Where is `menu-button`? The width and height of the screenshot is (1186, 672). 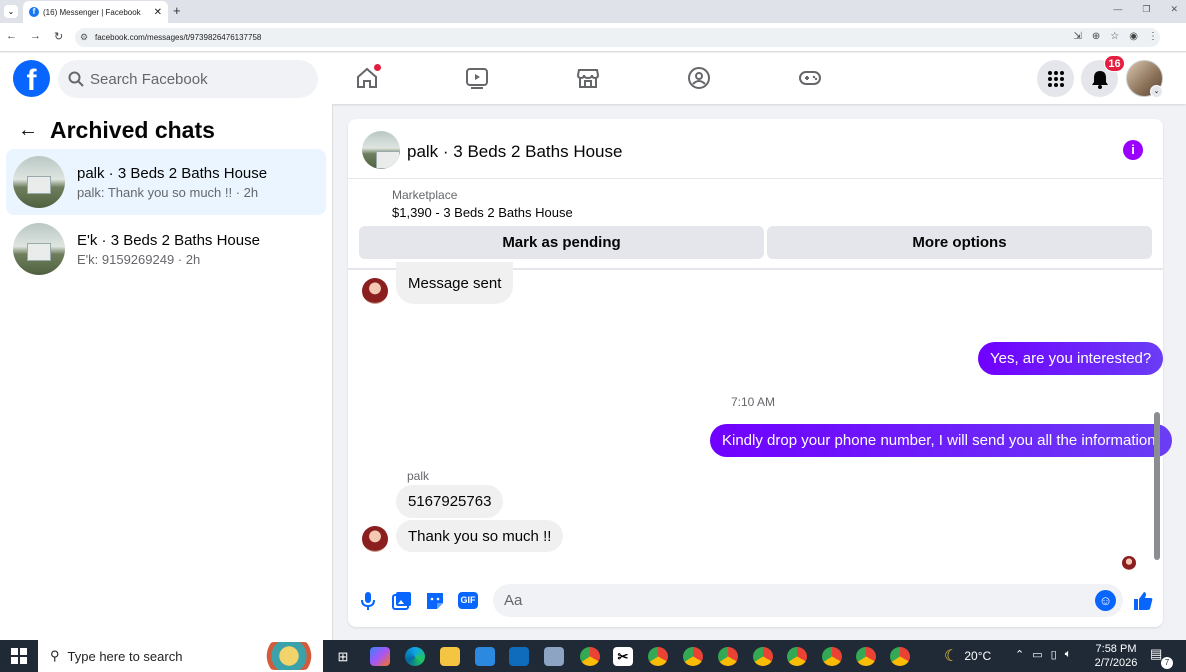
menu-button is located at coordinates (1055, 78).